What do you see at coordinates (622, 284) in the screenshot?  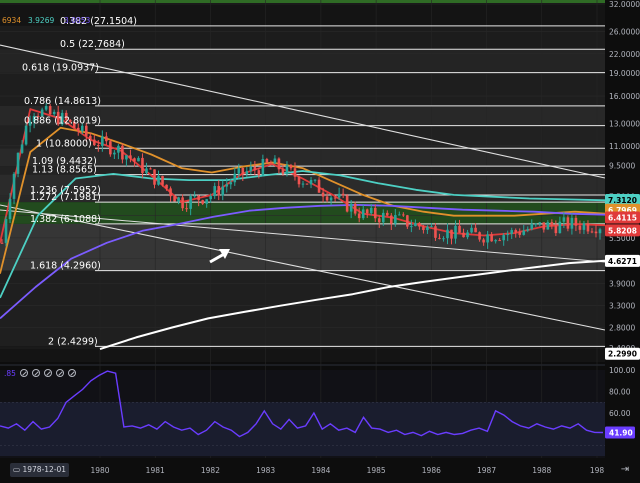 I see `price-axis-tick-label: 3.9000` at bounding box center [622, 284].